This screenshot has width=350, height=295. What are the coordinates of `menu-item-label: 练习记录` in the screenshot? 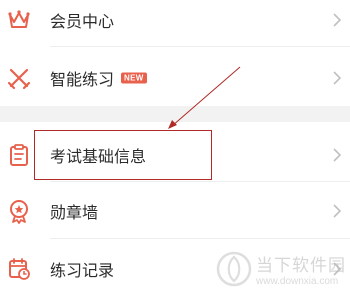 It's located at (82, 270).